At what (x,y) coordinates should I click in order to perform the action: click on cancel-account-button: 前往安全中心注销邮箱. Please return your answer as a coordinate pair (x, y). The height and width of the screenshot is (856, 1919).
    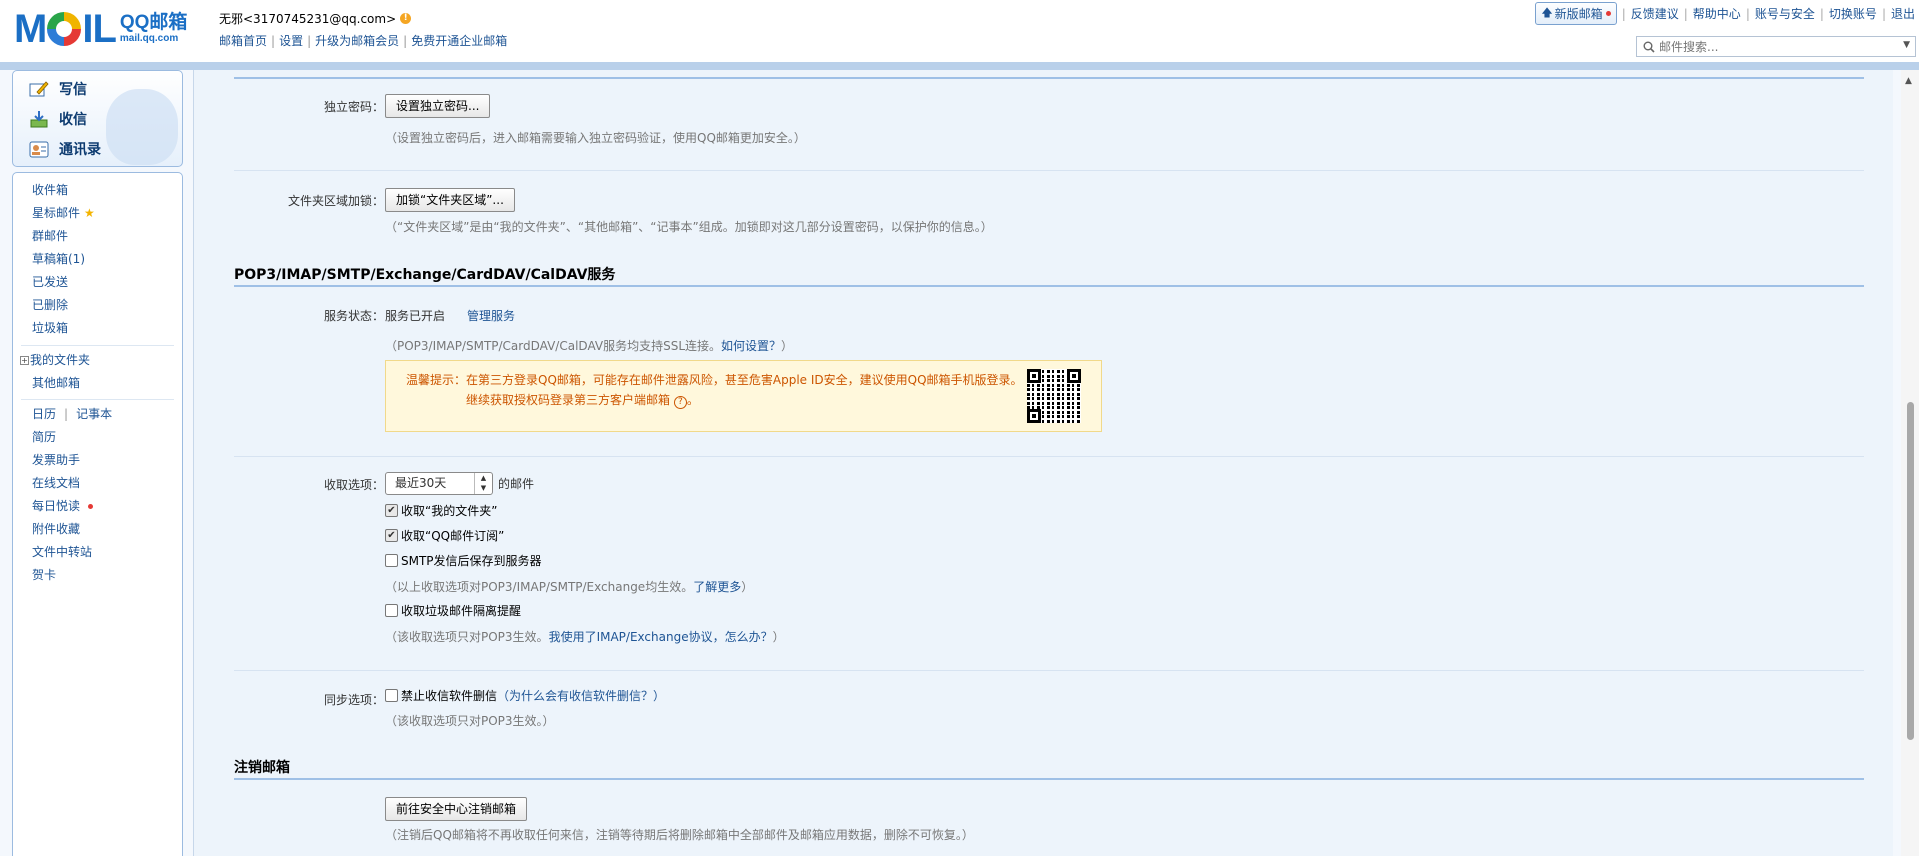
    Looking at the image, I should click on (456, 809).